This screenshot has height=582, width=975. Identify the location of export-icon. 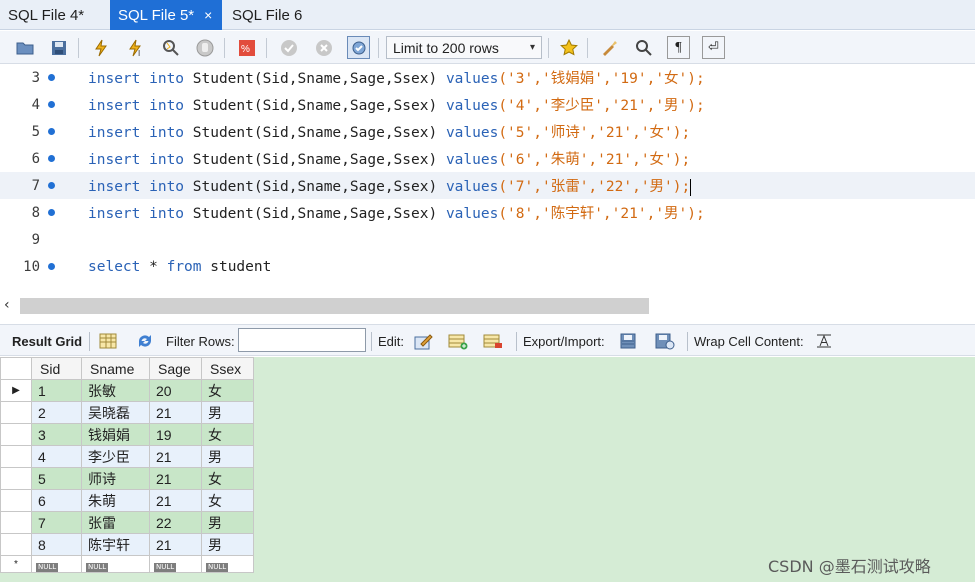
(630, 341).